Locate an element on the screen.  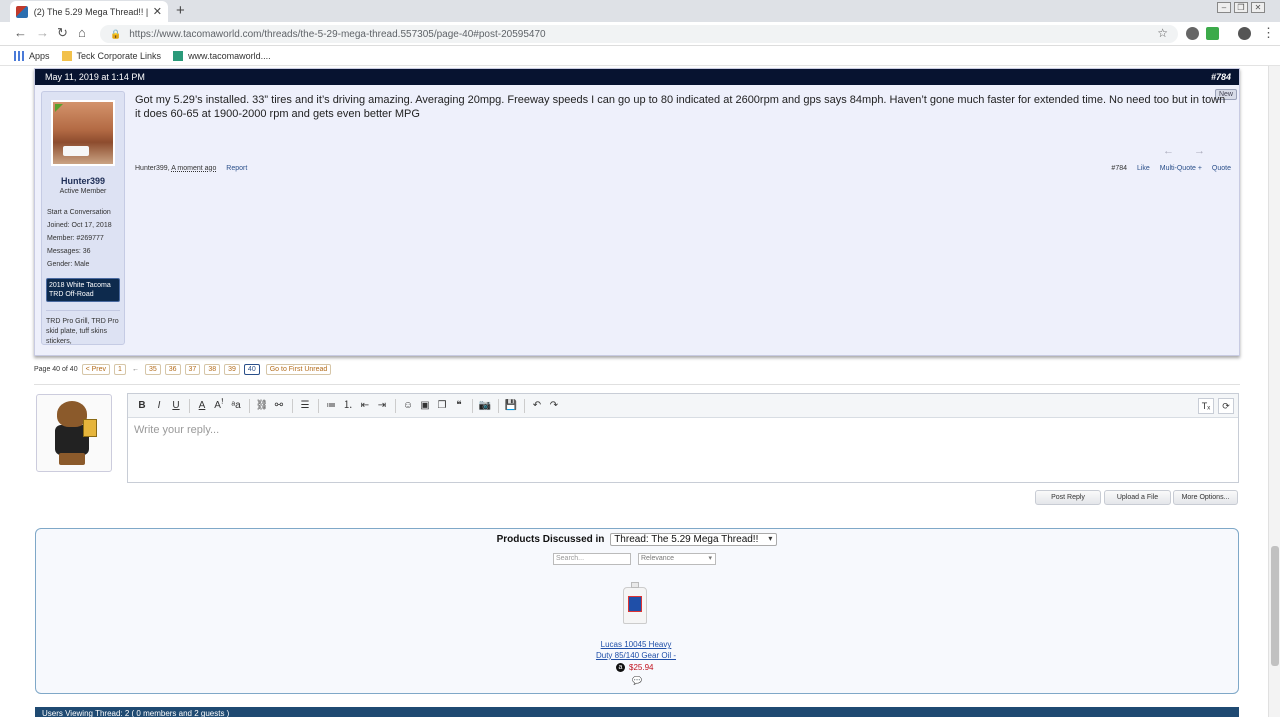
bulldog-avatar-icon is located at coordinates (74, 433).